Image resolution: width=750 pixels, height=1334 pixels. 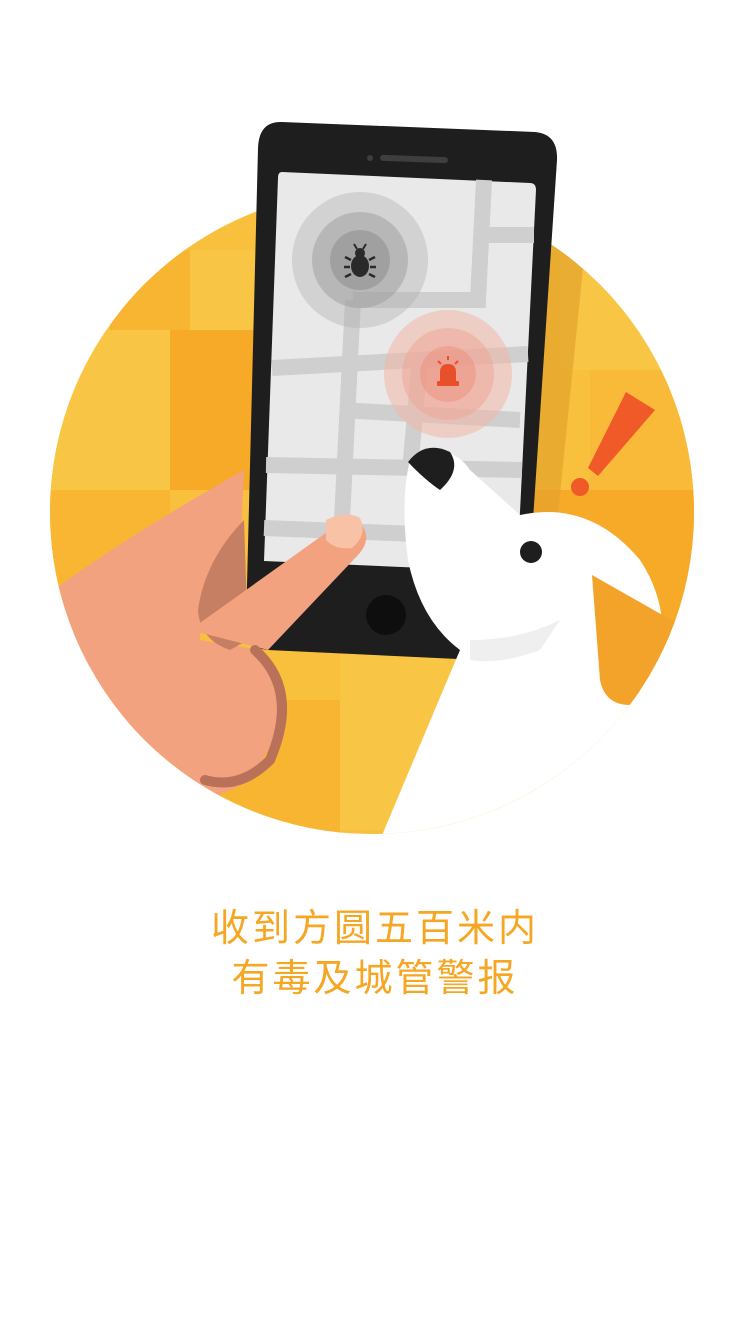 I want to click on bird-eye, so click(x=531, y=552).